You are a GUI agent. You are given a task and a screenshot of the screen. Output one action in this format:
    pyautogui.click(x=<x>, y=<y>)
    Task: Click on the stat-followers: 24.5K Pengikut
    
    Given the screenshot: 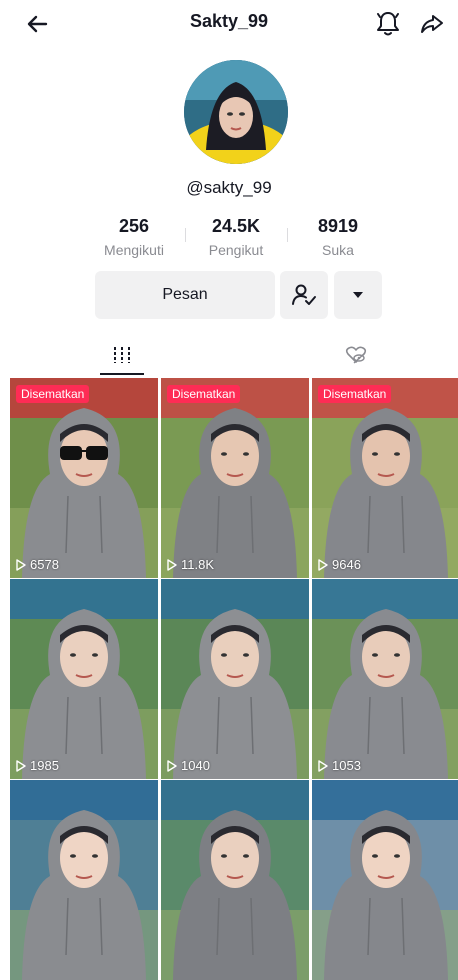 What is the action you would take?
    pyautogui.click(x=236, y=237)
    